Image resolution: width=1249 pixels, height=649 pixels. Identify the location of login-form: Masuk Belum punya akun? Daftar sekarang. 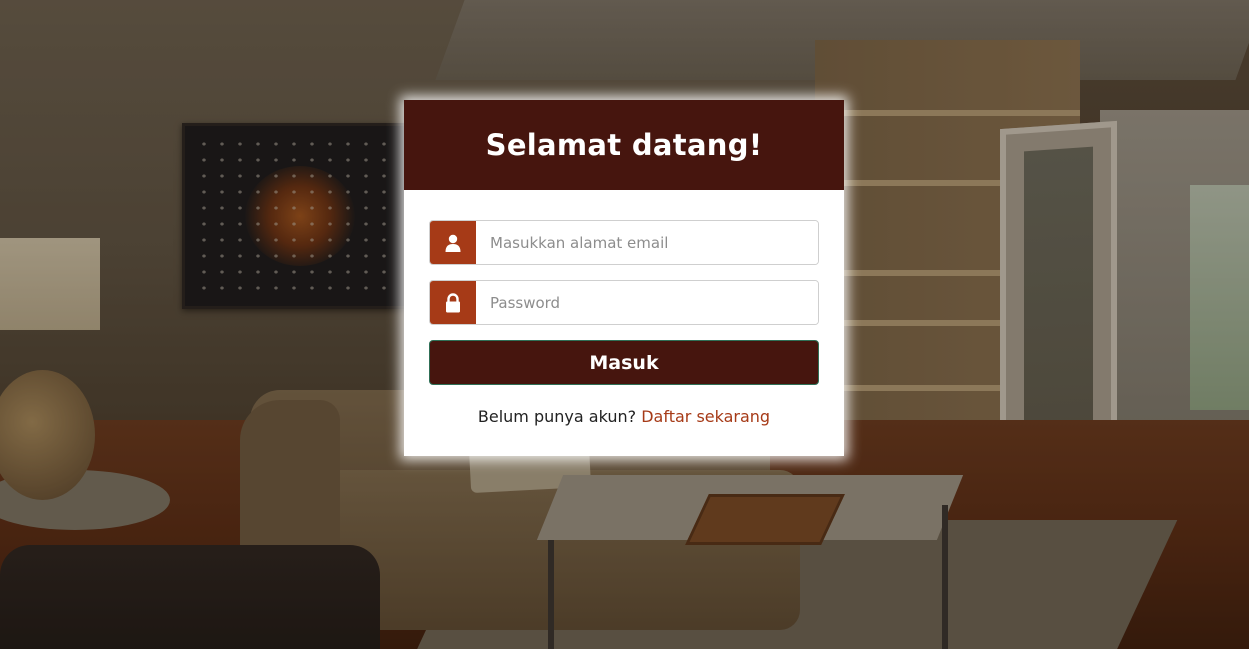
(624, 308).